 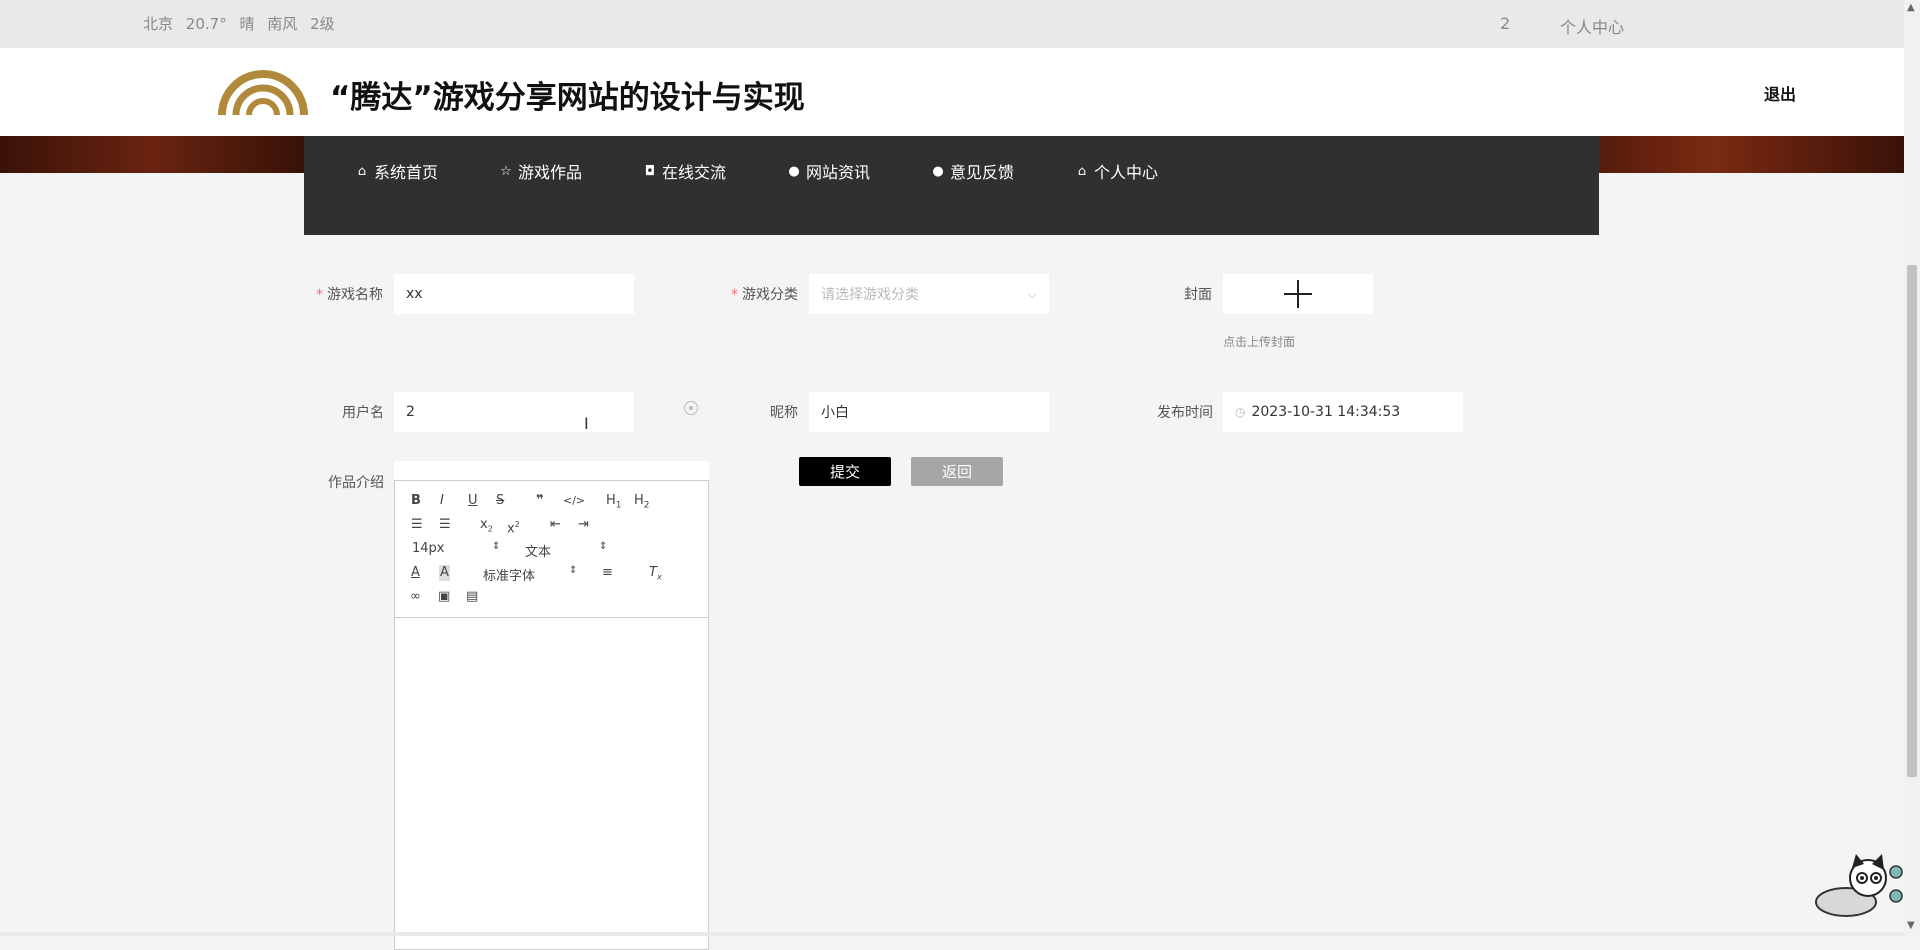 I want to click on nav-item-label: 在线交流, so click(x=694, y=172).